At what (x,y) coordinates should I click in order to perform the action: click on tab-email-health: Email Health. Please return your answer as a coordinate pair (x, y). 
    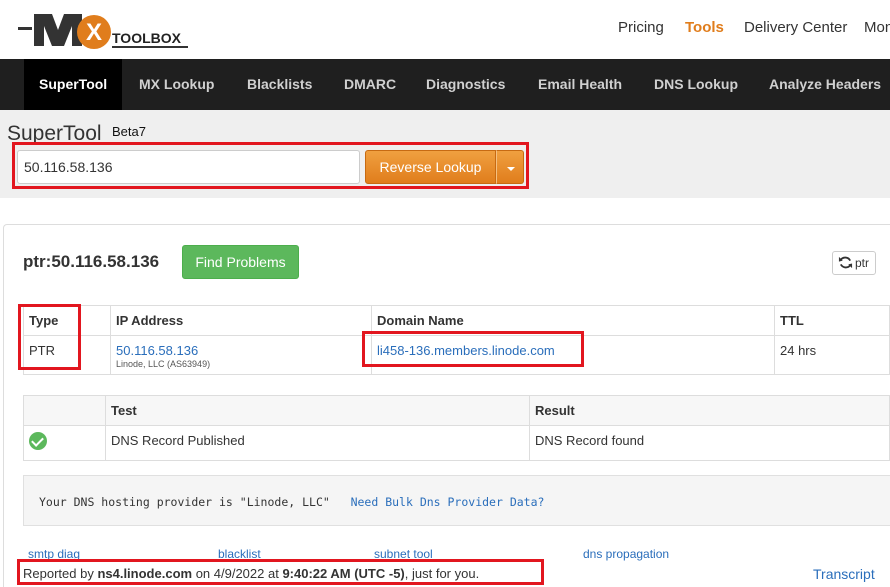
    Looking at the image, I should click on (580, 84).